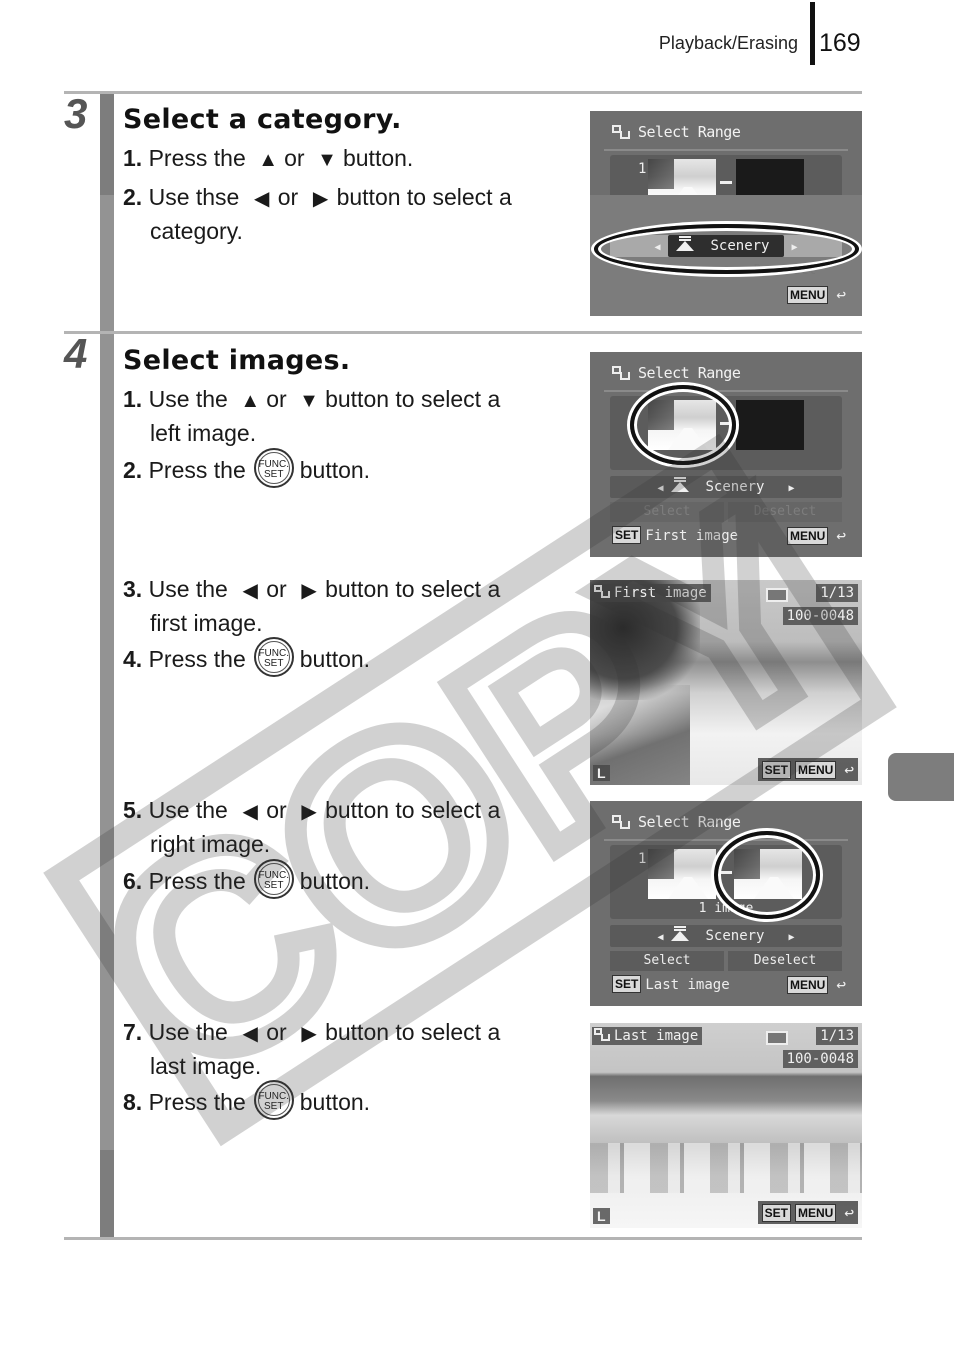 The image size is (954, 1345). What do you see at coordinates (133, 659) in the screenshot?
I see `instruction-number: 4.` at bounding box center [133, 659].